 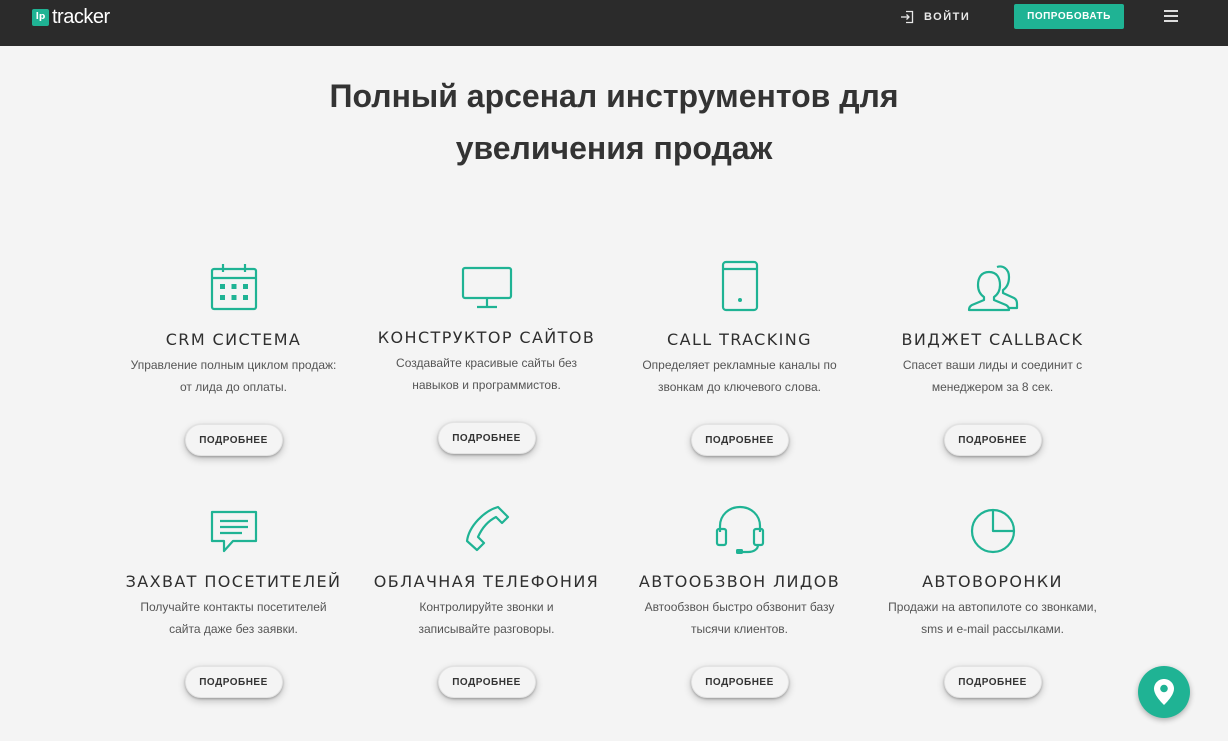 What do you see at coordinates (992, 286) in the screenshot?
I see `users-icon` at bounding box center [992, 286].